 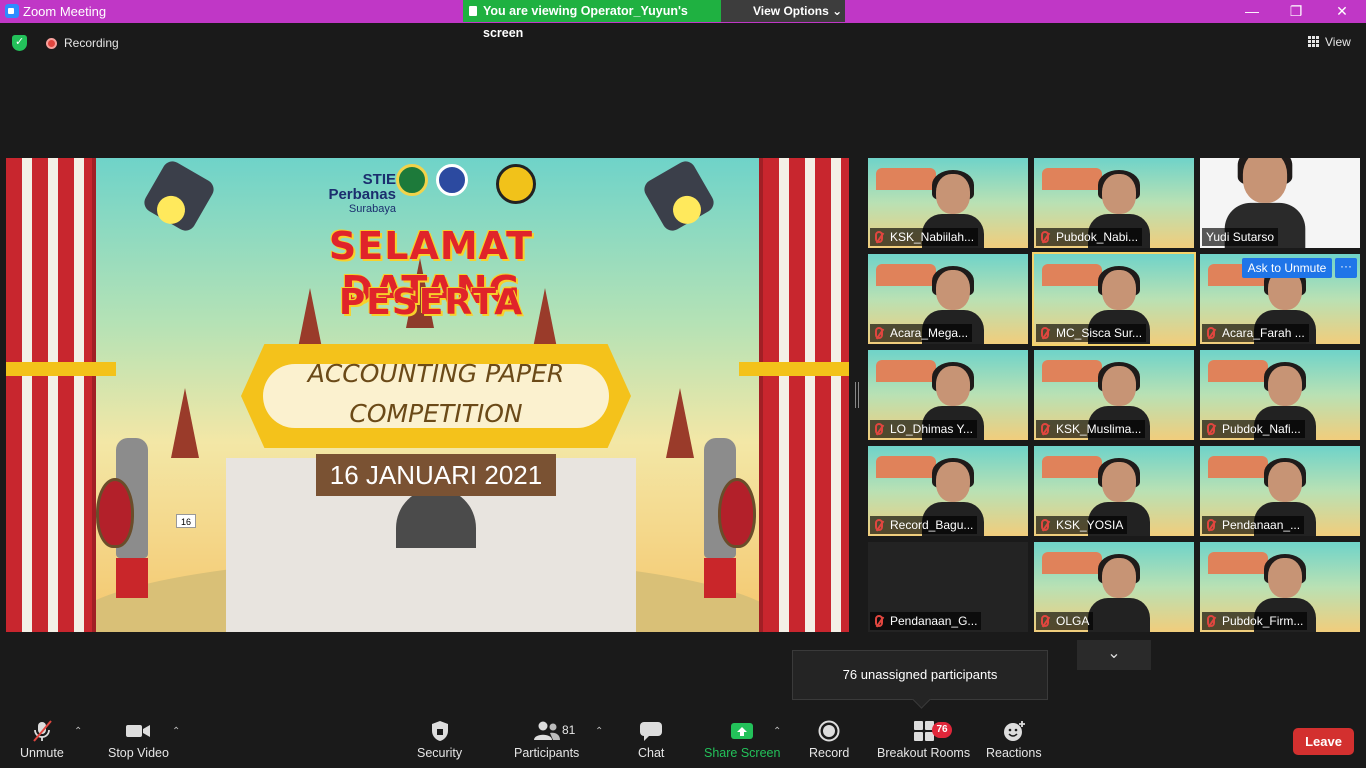 What do you see at coordinates (1313, 41) in the screenshot?
I see `grid-icon` at bounding box center [1313, 41].